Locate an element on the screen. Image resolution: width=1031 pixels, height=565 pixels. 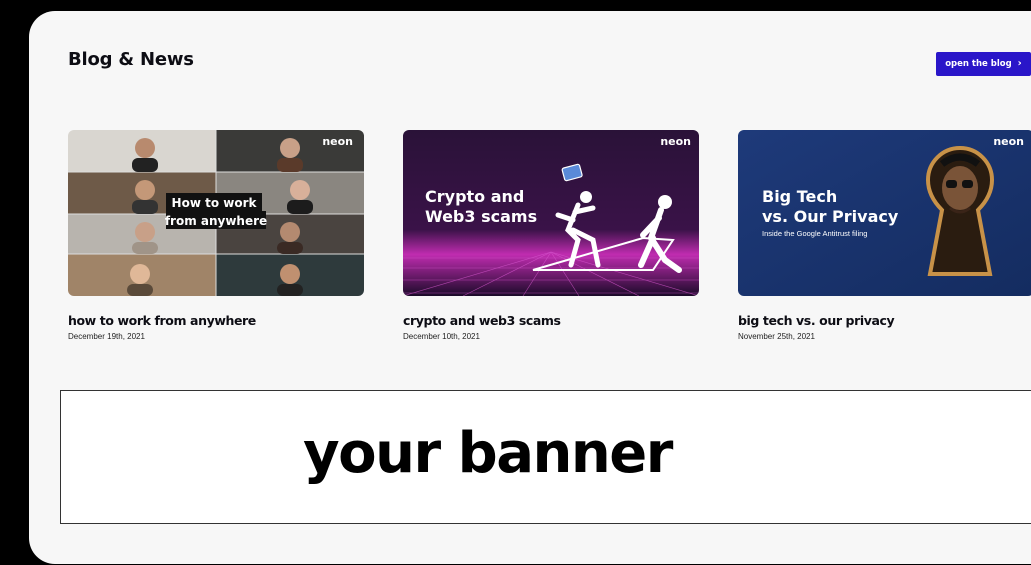
video-call-grid-image: How to work from anywhere neon is located at coordinates (216, 213).